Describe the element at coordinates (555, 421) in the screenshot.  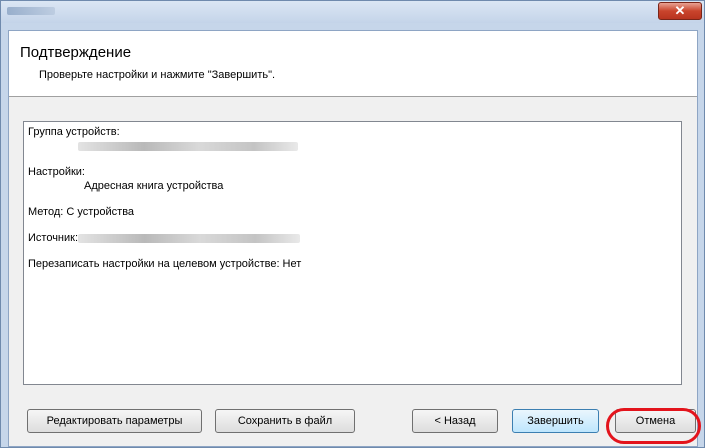
I see `finish-button: Завершить` at that location.